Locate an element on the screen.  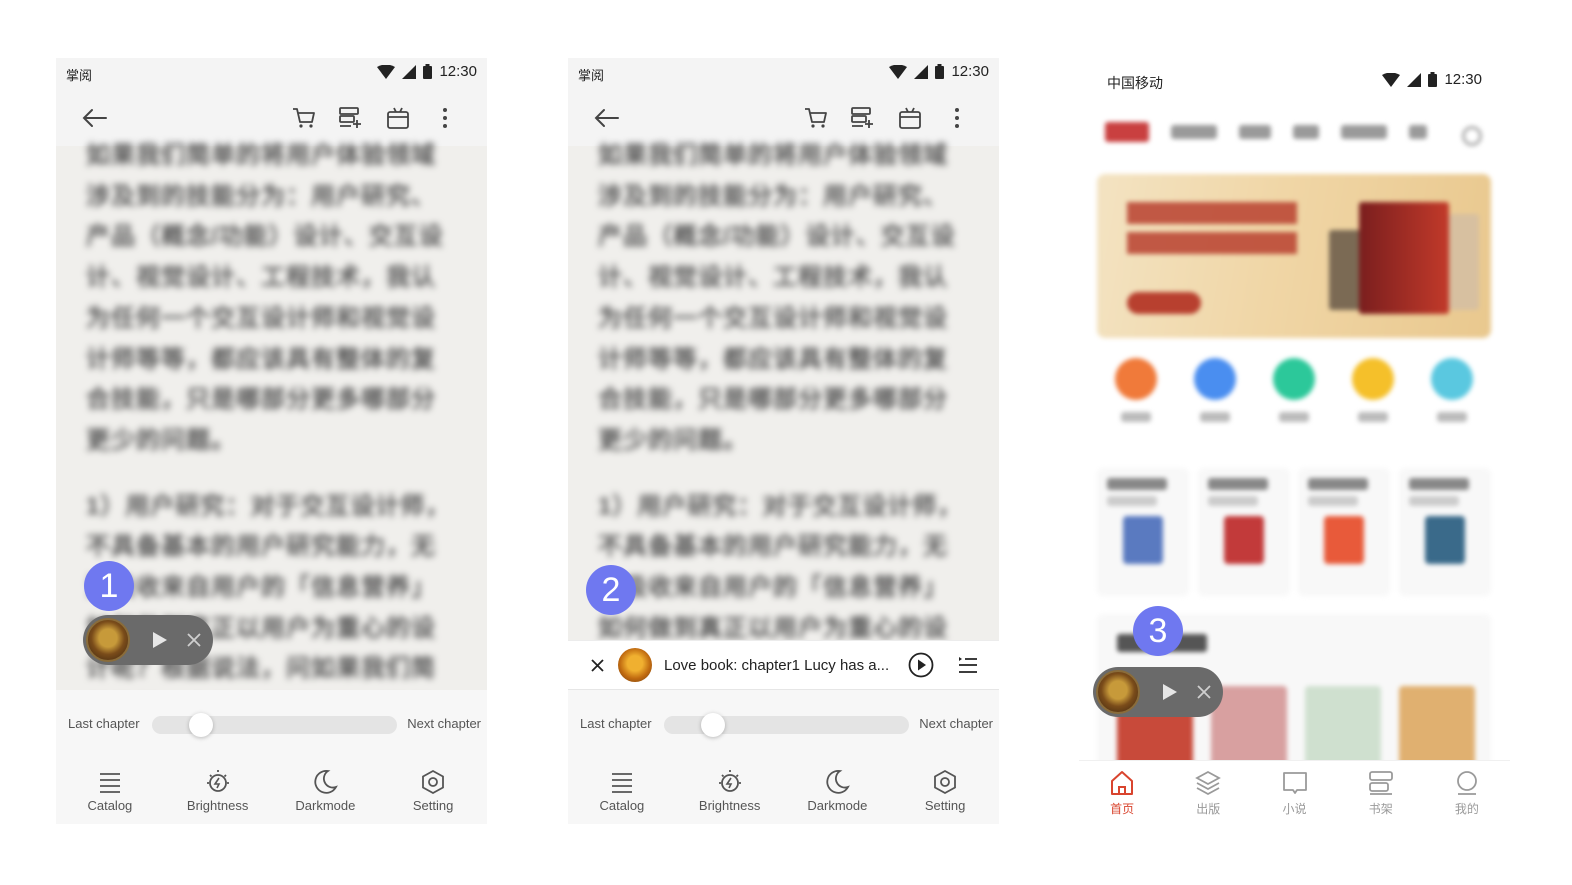
play-circle-icon is located at coordinates (921, 665).